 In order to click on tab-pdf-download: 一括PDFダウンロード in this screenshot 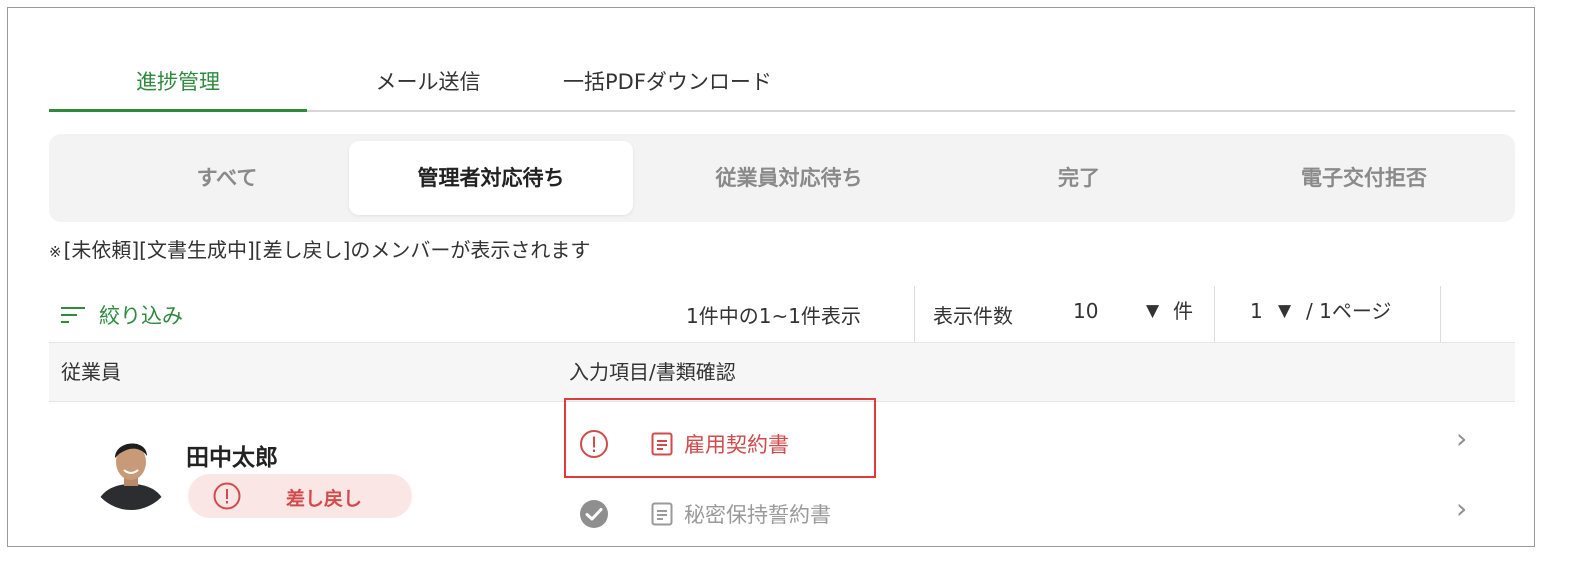, I will do `click(693, 81)`.